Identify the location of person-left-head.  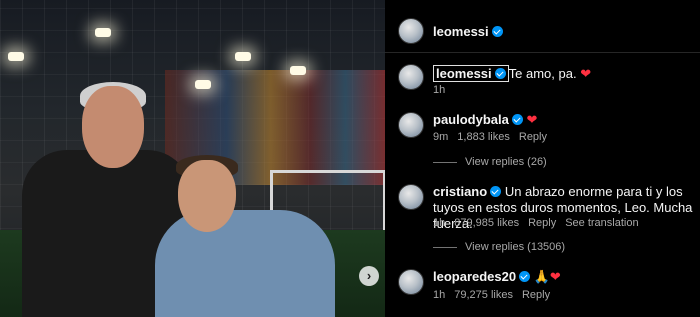
(113, 127).